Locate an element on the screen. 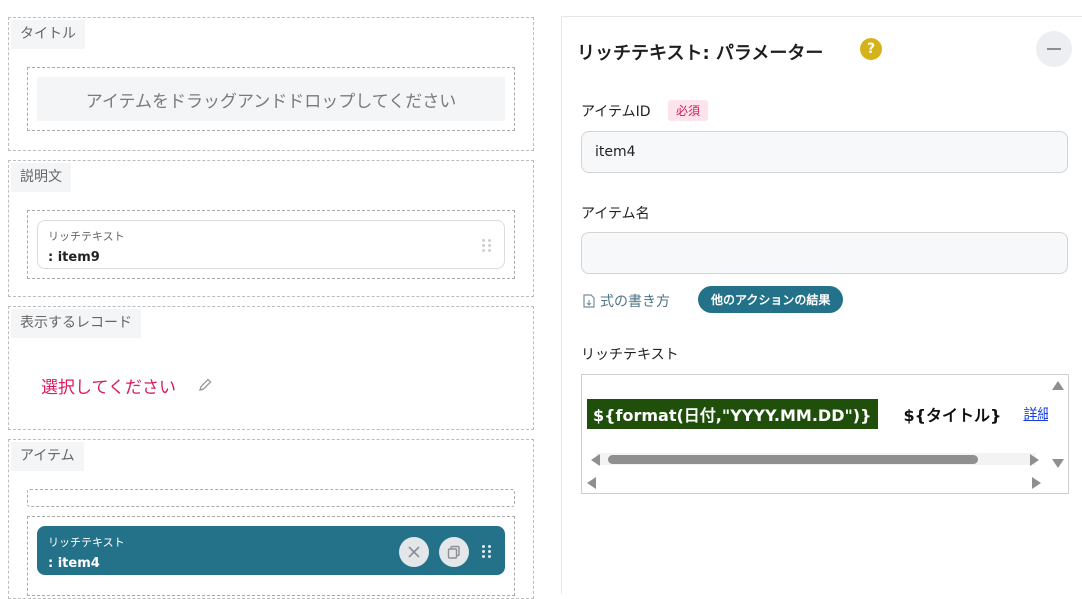 The image size is (1082, 599). outer-scroll-left-arrow-icon is located at coordinates (591, 483).